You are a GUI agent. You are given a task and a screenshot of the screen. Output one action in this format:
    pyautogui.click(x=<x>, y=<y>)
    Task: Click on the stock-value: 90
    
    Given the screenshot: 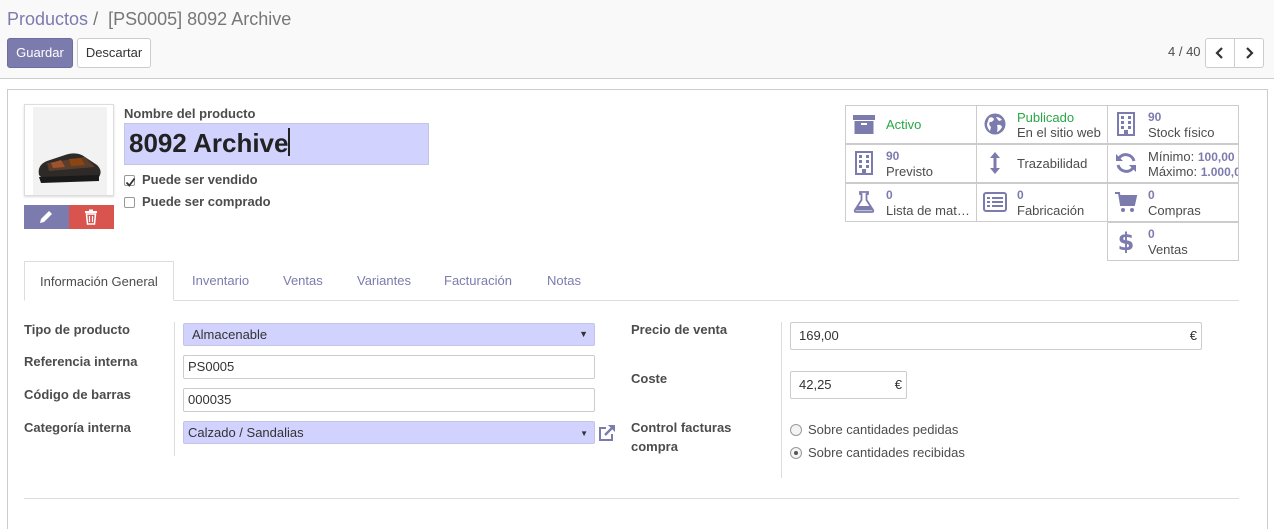 What is the action you would take?
    pyautogui.click(x=1155, y=117)
    